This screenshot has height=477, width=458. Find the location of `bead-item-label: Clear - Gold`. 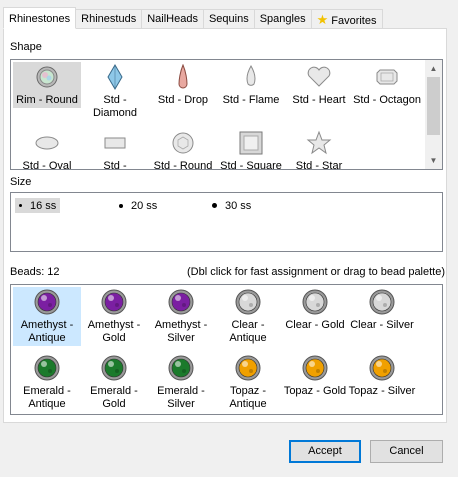

bead-item-label: Clear - Gold is located at coordinates (315, 325).